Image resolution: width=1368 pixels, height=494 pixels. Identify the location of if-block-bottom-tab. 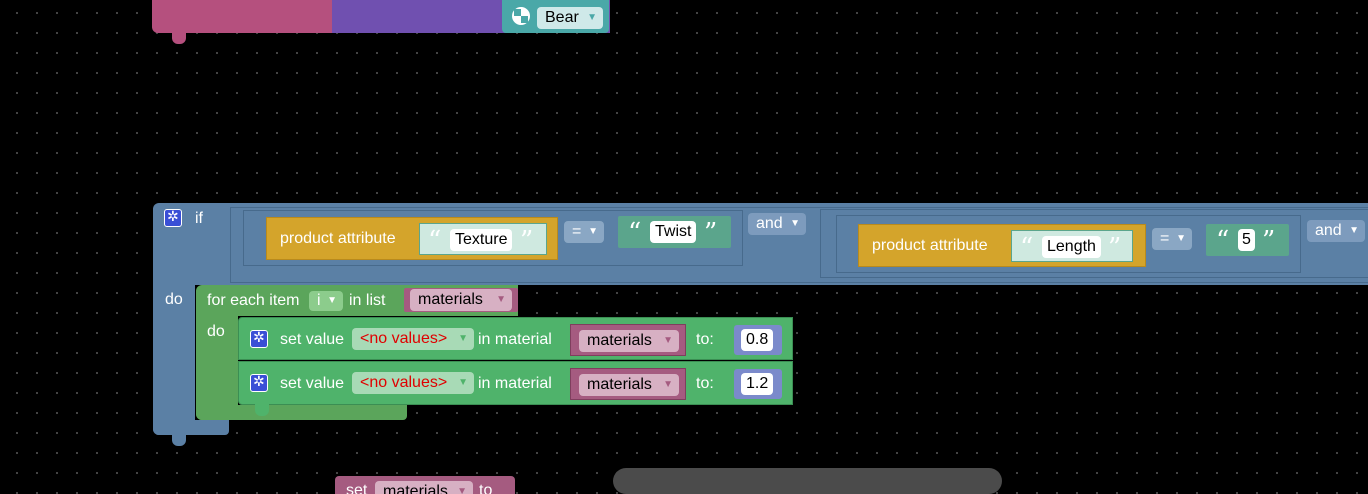
(179, 440).